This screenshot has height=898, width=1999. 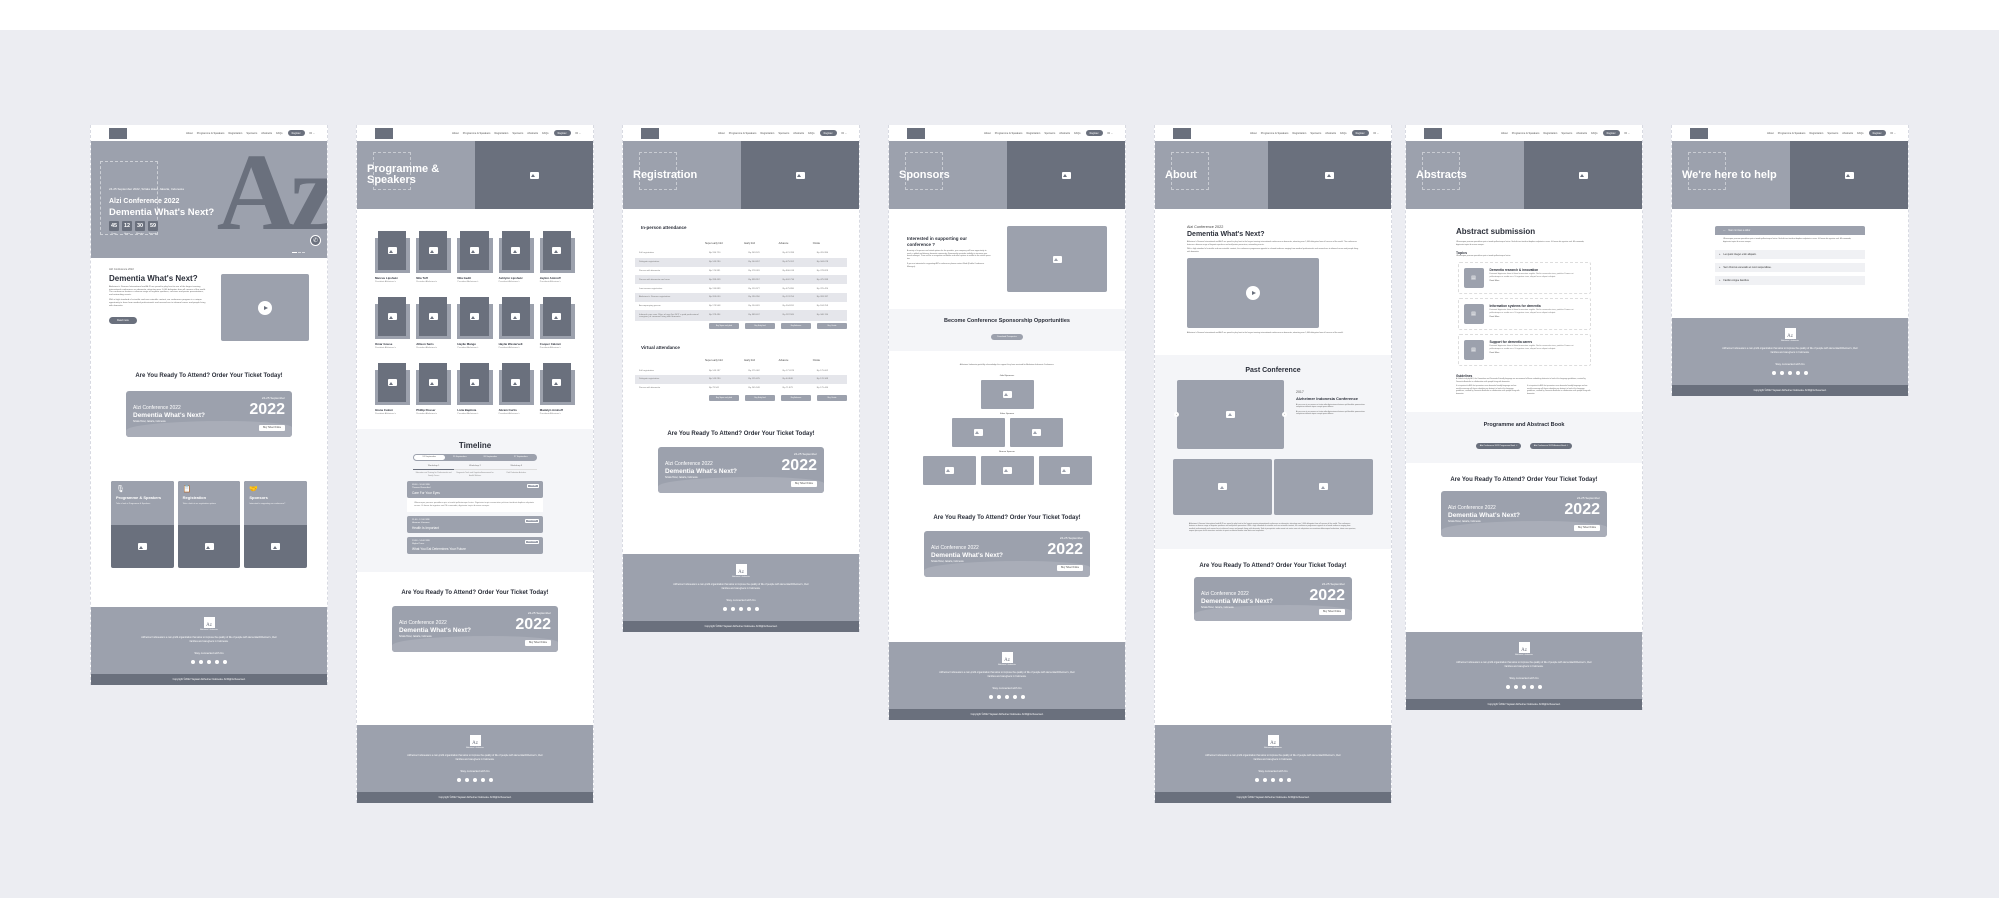 What do you see at coordinates (1007, 470) in the screenshot?
I see `bronze-sponsor-logo` at bounding box center [1007, 470].